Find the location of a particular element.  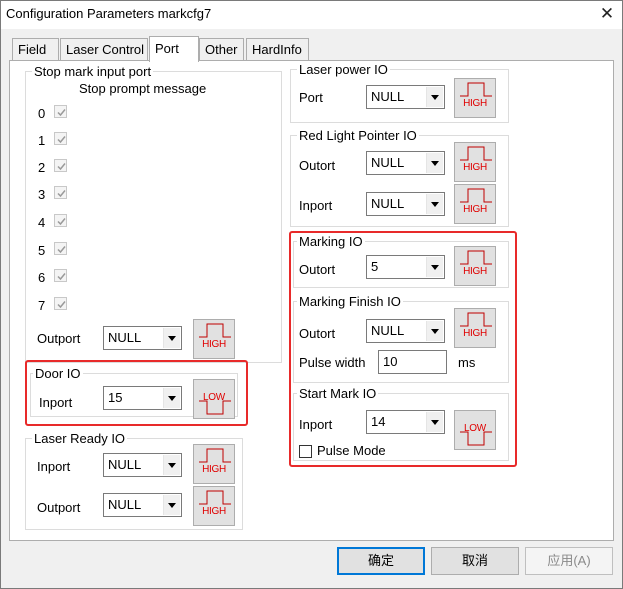

laser-ready-inport-label: Inport is located at coordinates (54, 466).